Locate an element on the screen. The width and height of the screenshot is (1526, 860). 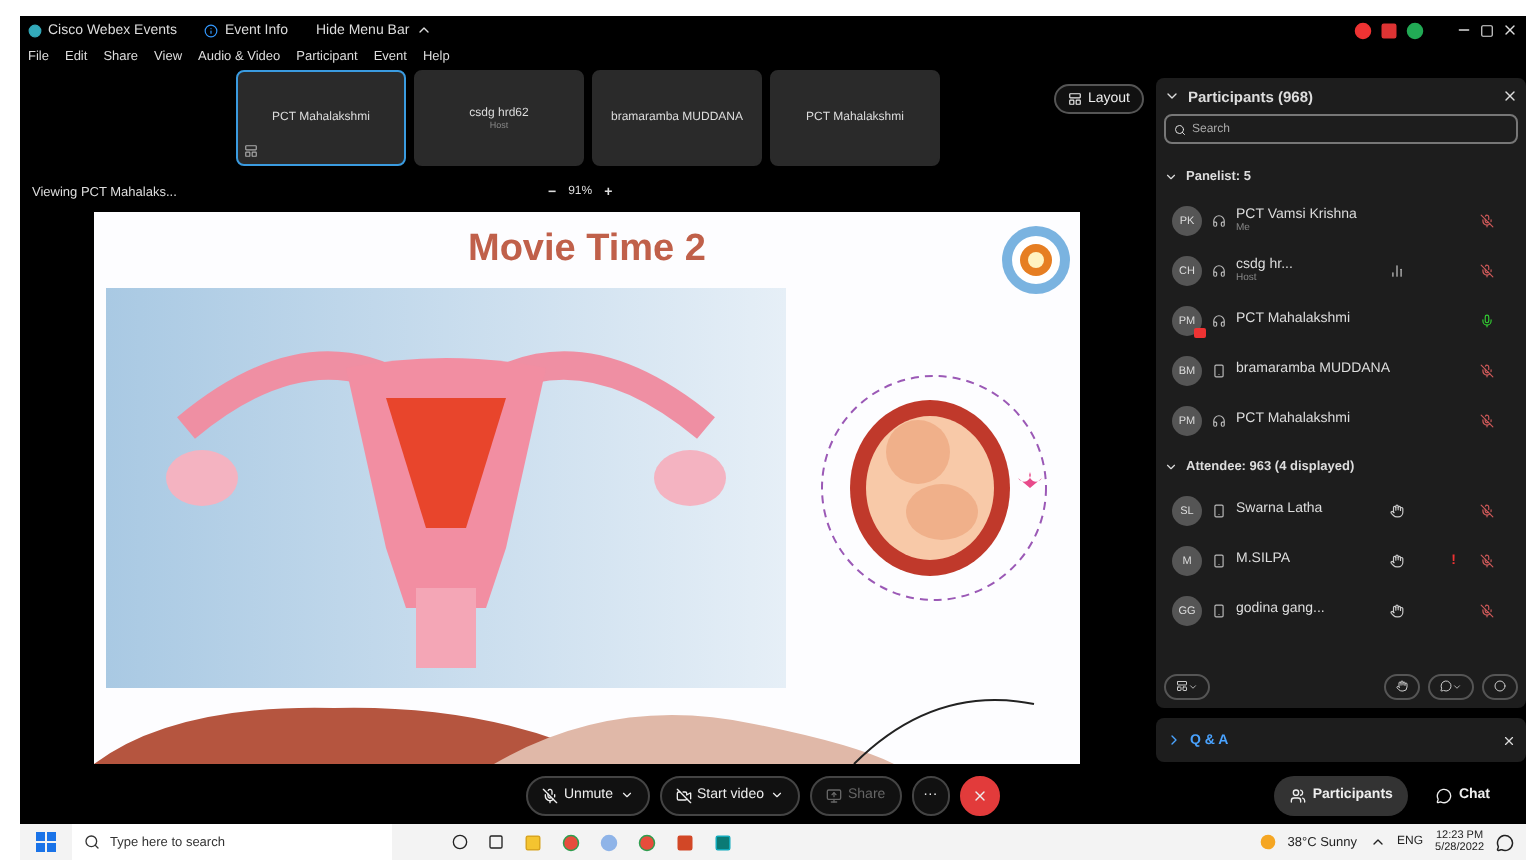
circle-icon is located at coordinates (1500, 686).